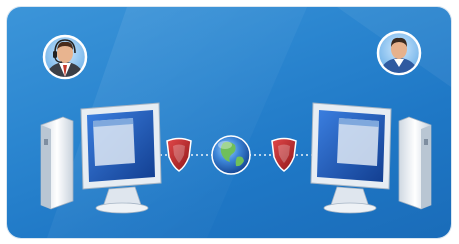  What do you see at coordinates (284, 154) in the screenshot?
I see `shield-icon` at bounding box center [284, 154].